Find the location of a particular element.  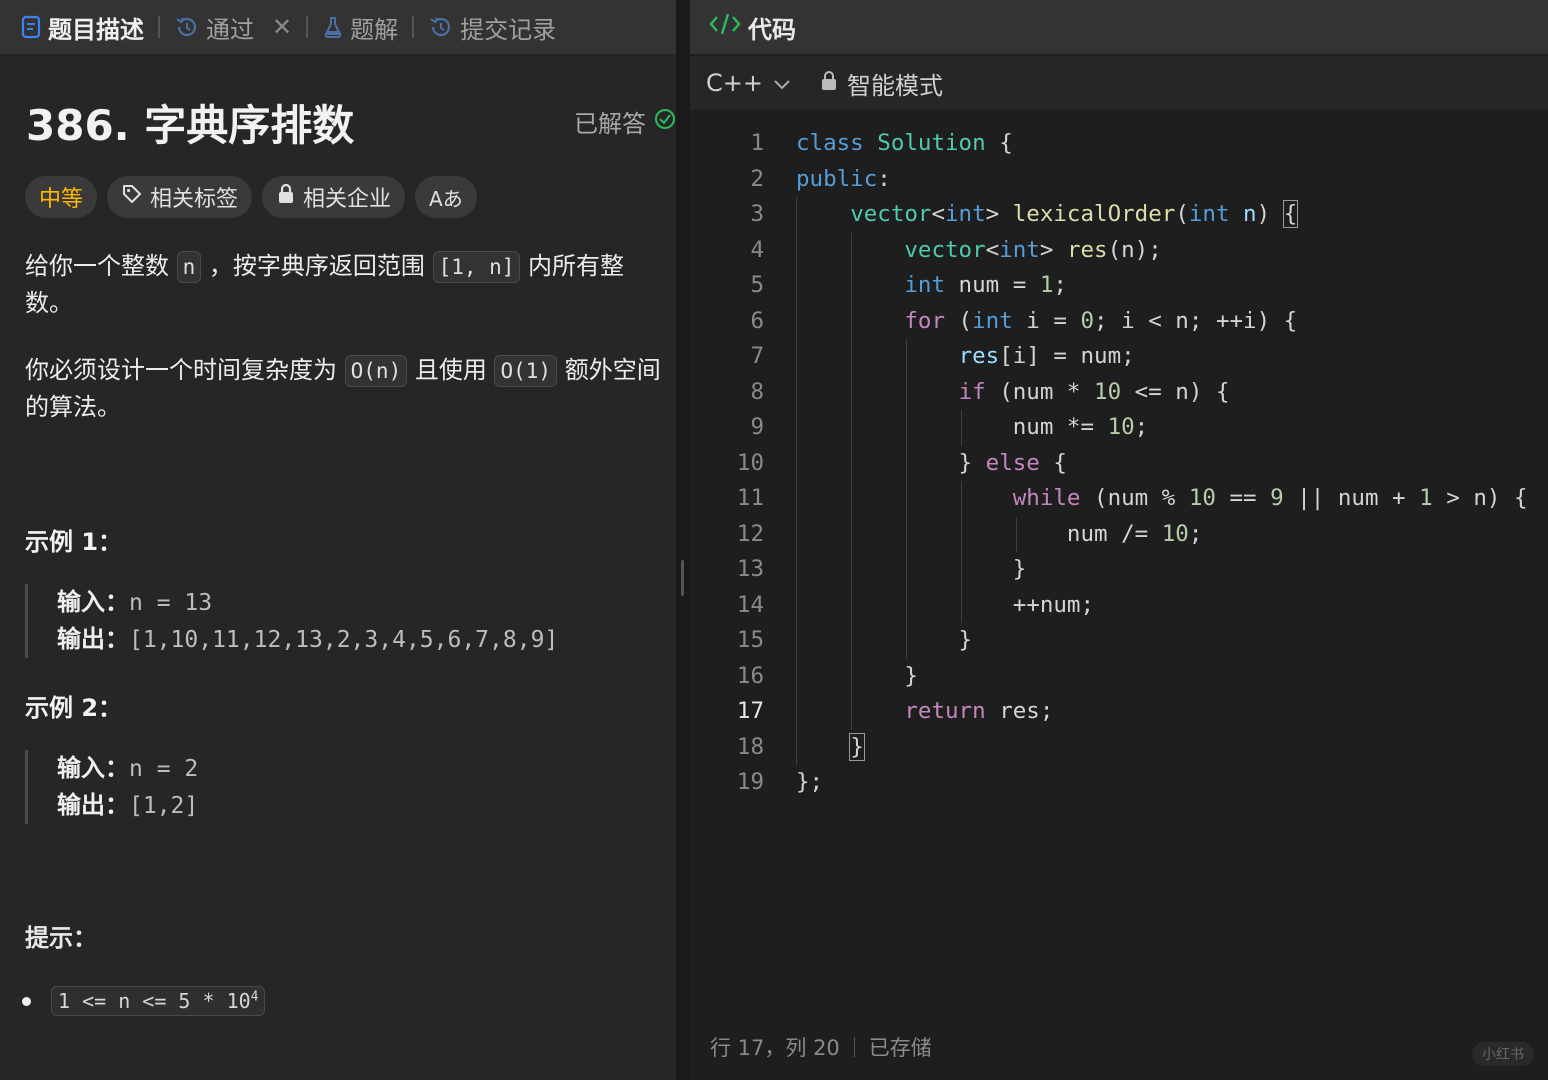

title-row: 386. 字典序排数 已解答 is located at coordinates (351, 122).